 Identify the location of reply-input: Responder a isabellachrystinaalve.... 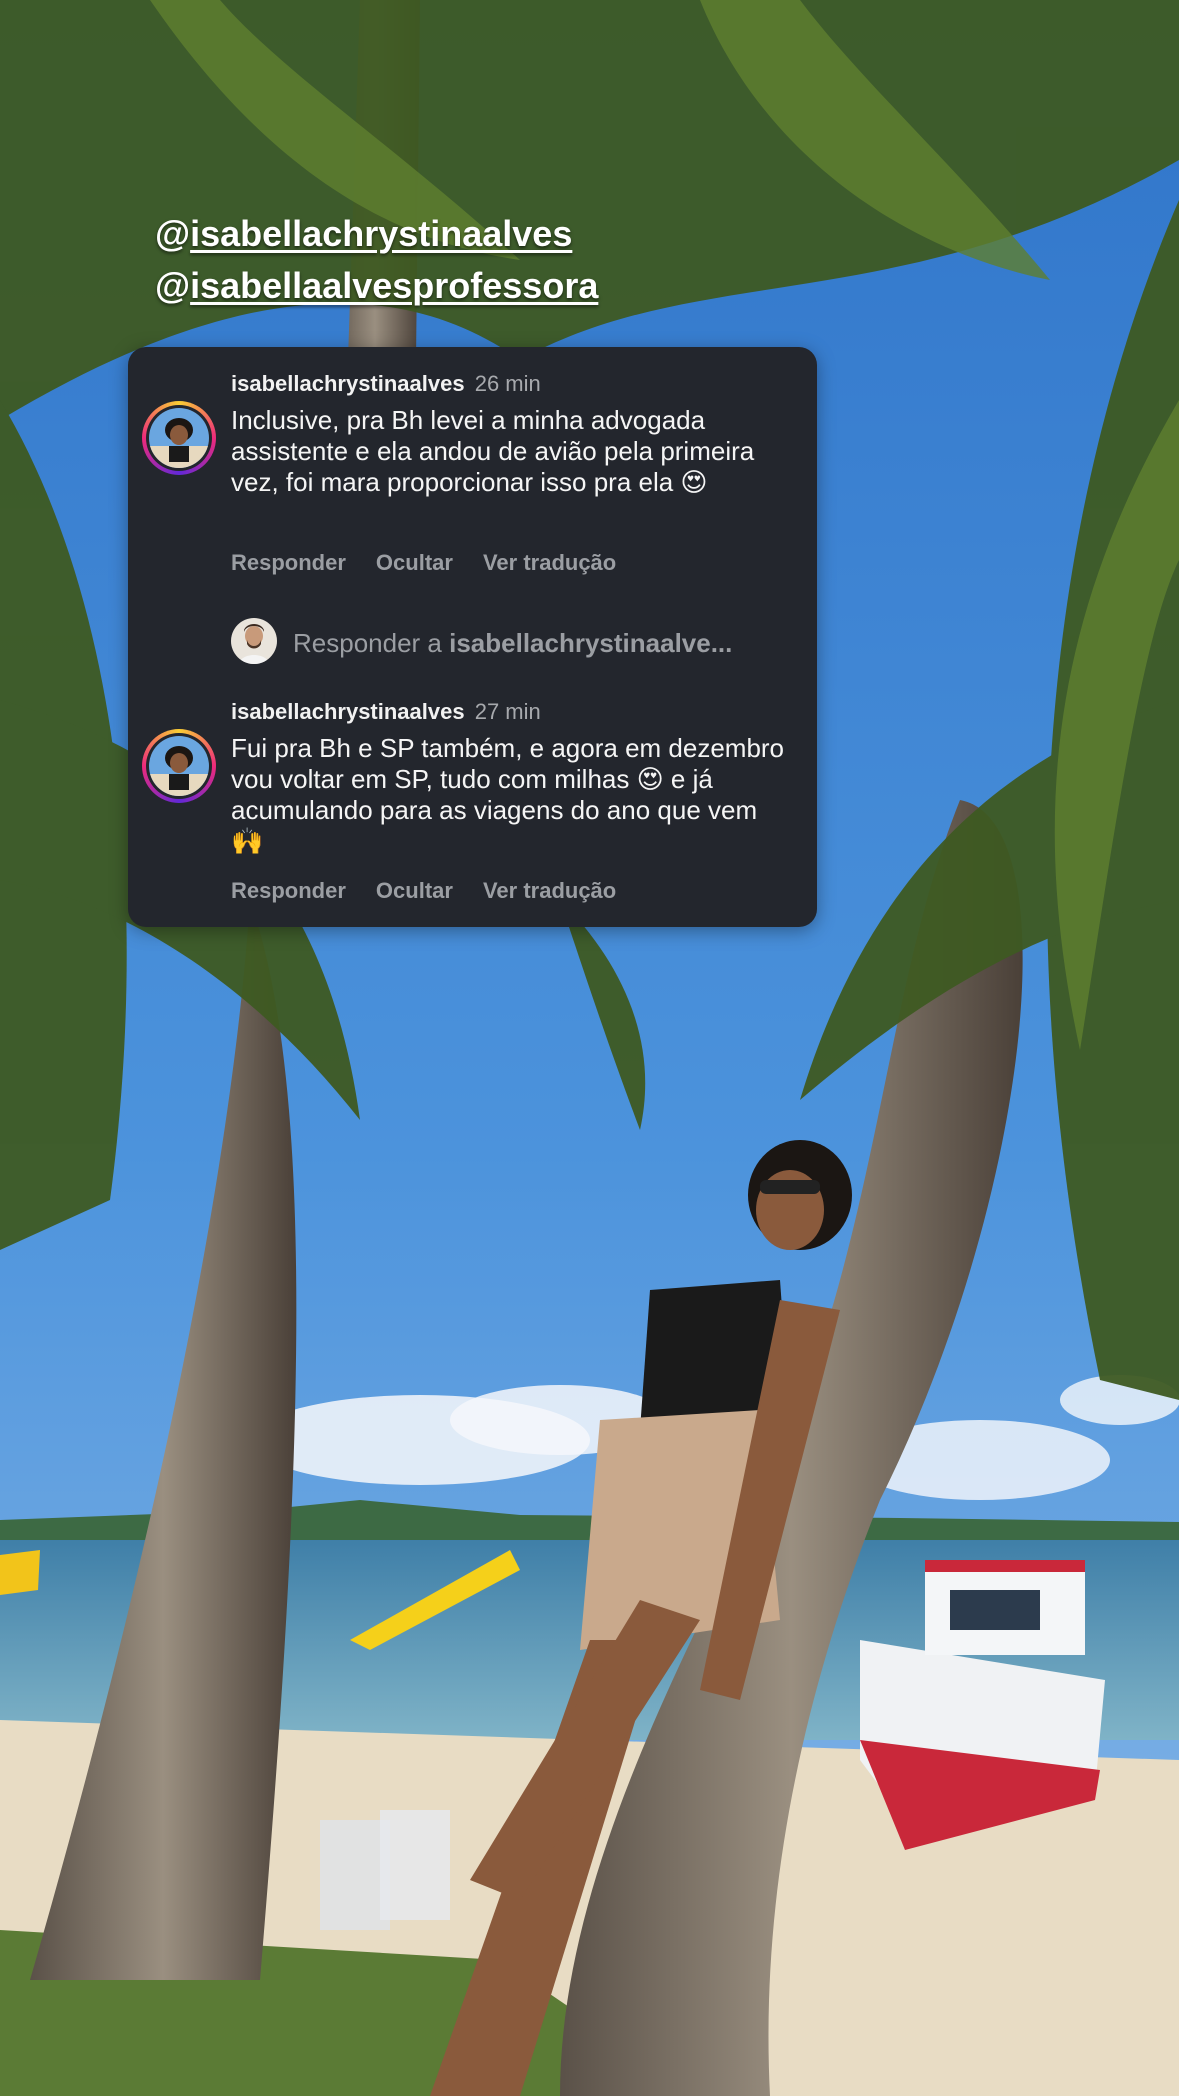
(511, 641).